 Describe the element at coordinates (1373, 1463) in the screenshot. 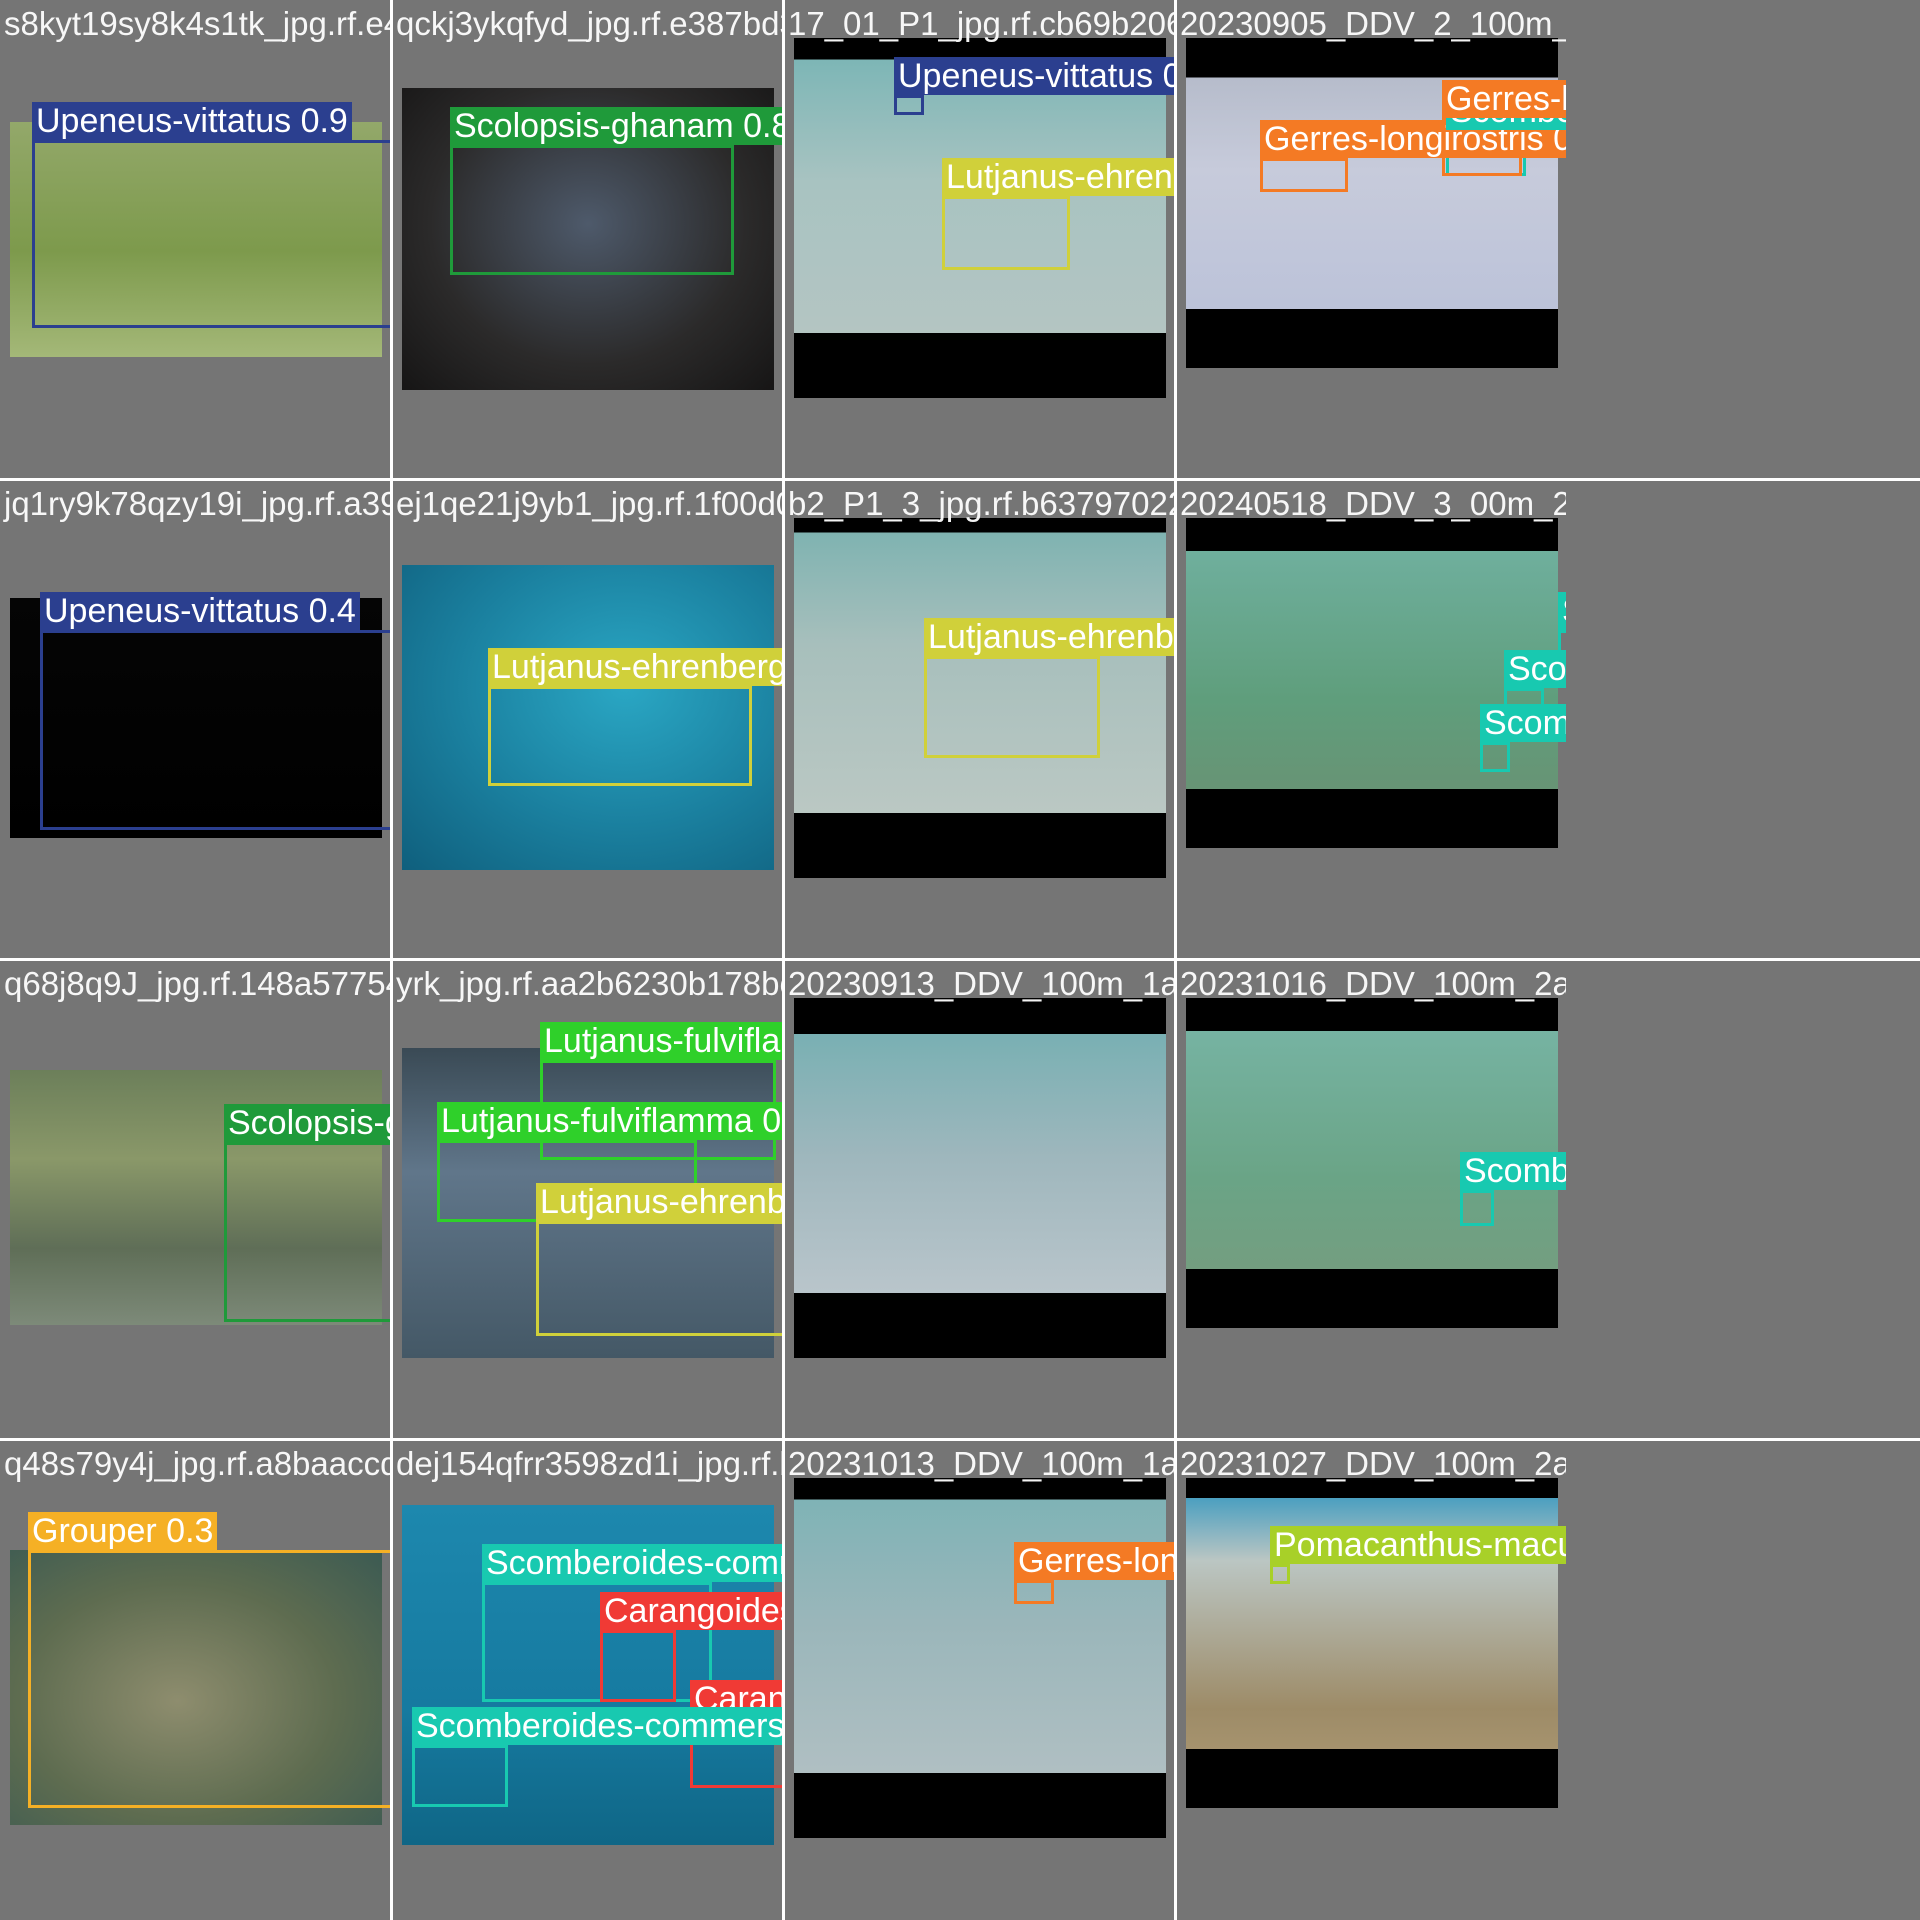

I see `image-filename: 20231027_DDV_100m_2a_` at that location.